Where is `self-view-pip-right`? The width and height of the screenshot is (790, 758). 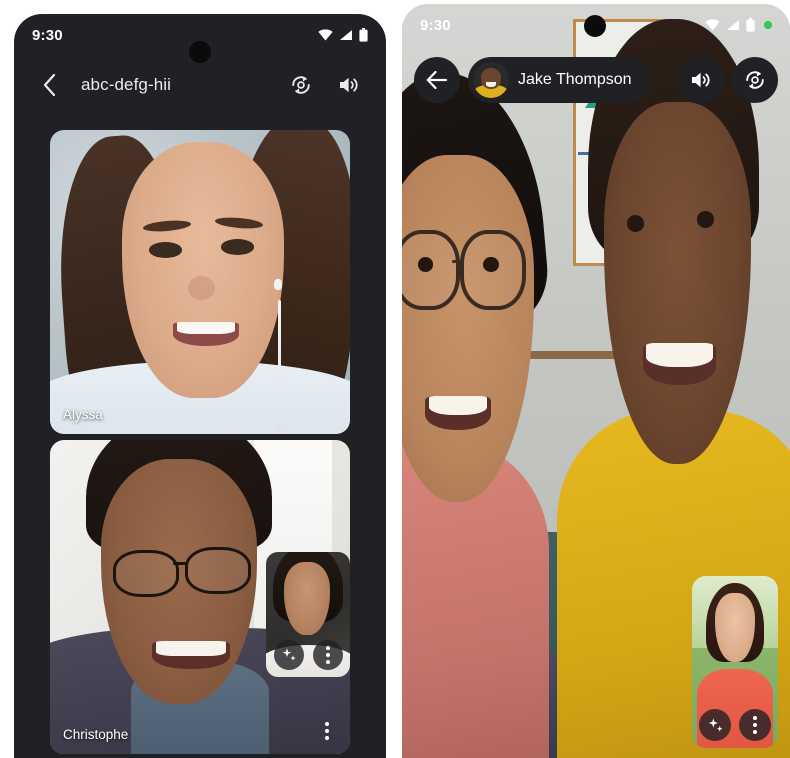 self-view-pip-right is located at coordinates (735, 662).